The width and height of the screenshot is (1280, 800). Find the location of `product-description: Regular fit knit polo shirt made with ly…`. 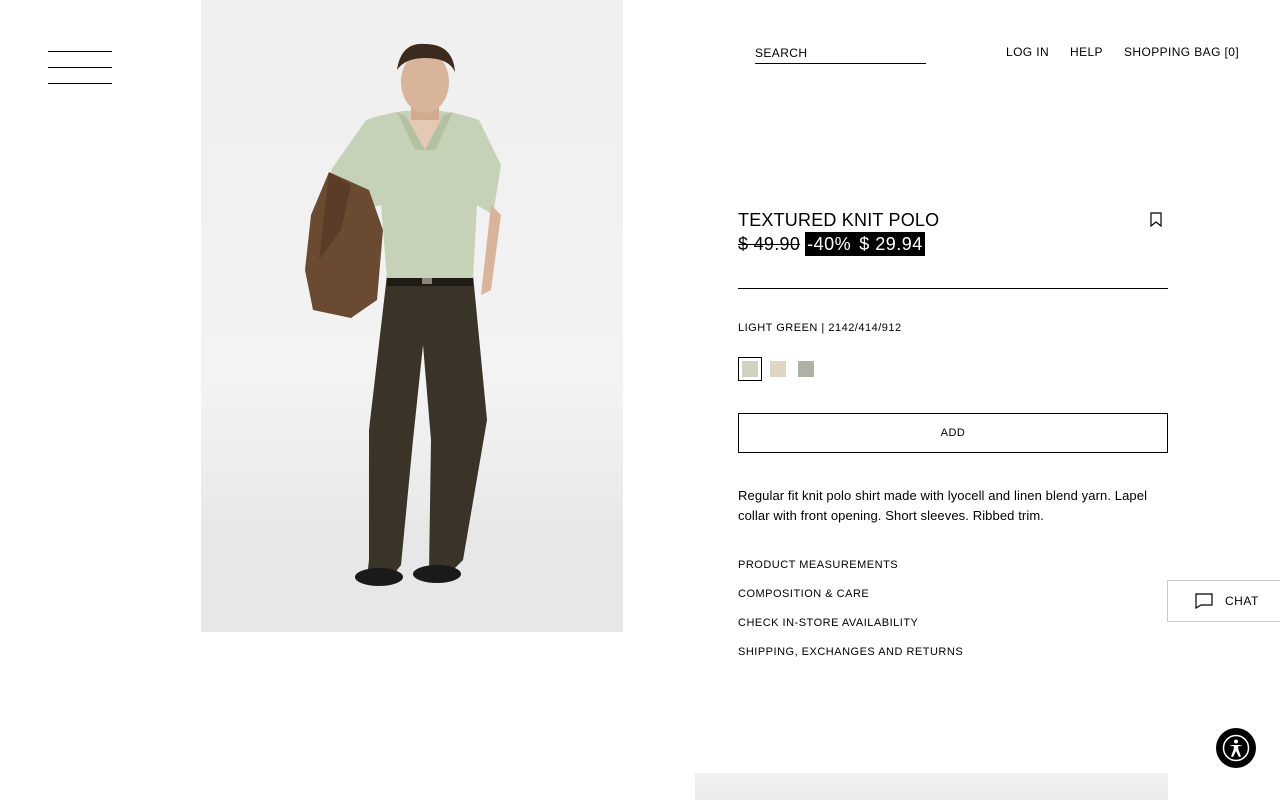

product-description: Regular fit knit polo shirt made with ly… is located at coordinates (943, 505).